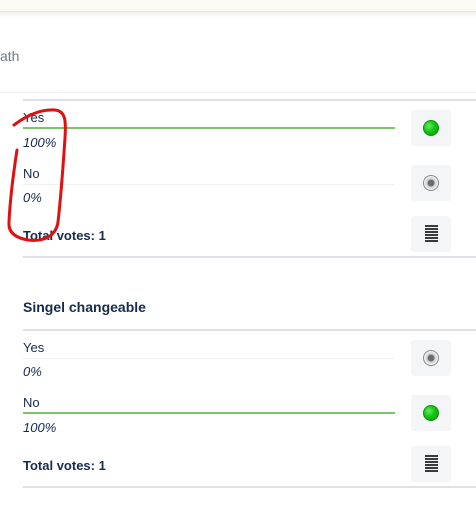 This screenshot has height=515, width=476. Describe the element at coordinates (40, 142) in the screenshot. I see `poll-1-option-1-percent: 100%` at that location.